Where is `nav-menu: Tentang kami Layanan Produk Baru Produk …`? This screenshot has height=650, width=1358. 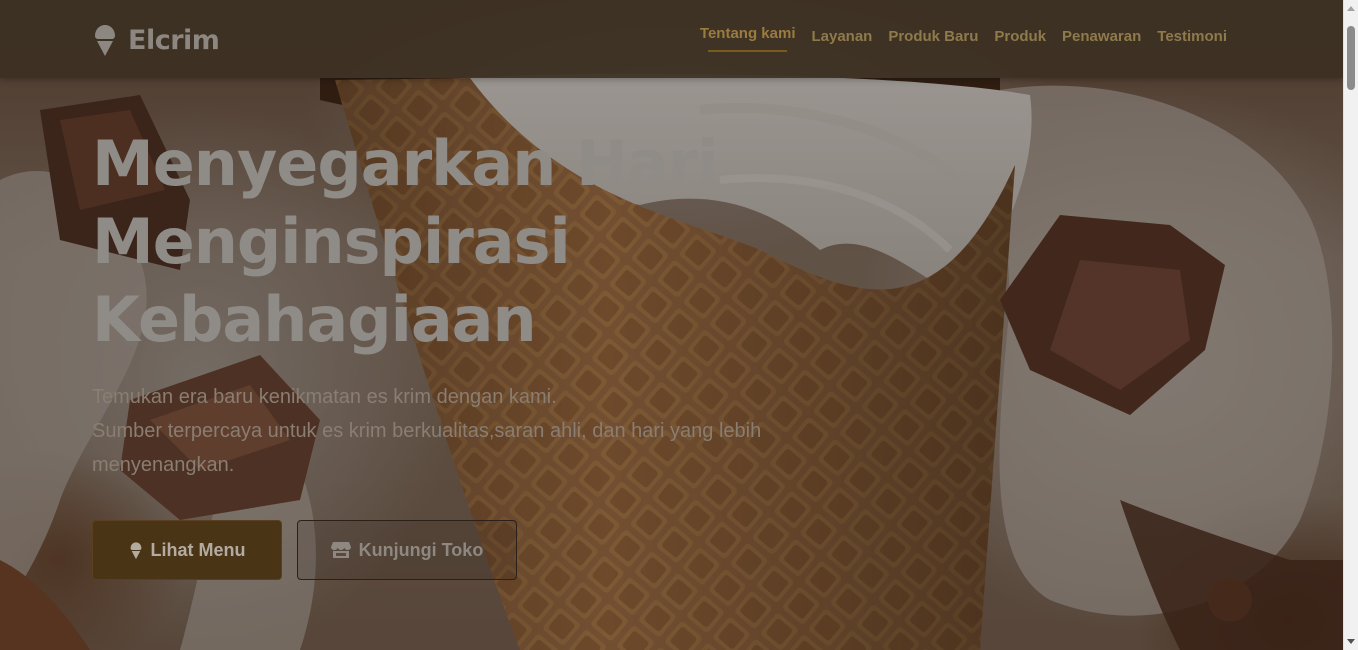
nav-menu: Tentang kami Layanan Produk Baru Produk … is located at coordinates (963, 40).